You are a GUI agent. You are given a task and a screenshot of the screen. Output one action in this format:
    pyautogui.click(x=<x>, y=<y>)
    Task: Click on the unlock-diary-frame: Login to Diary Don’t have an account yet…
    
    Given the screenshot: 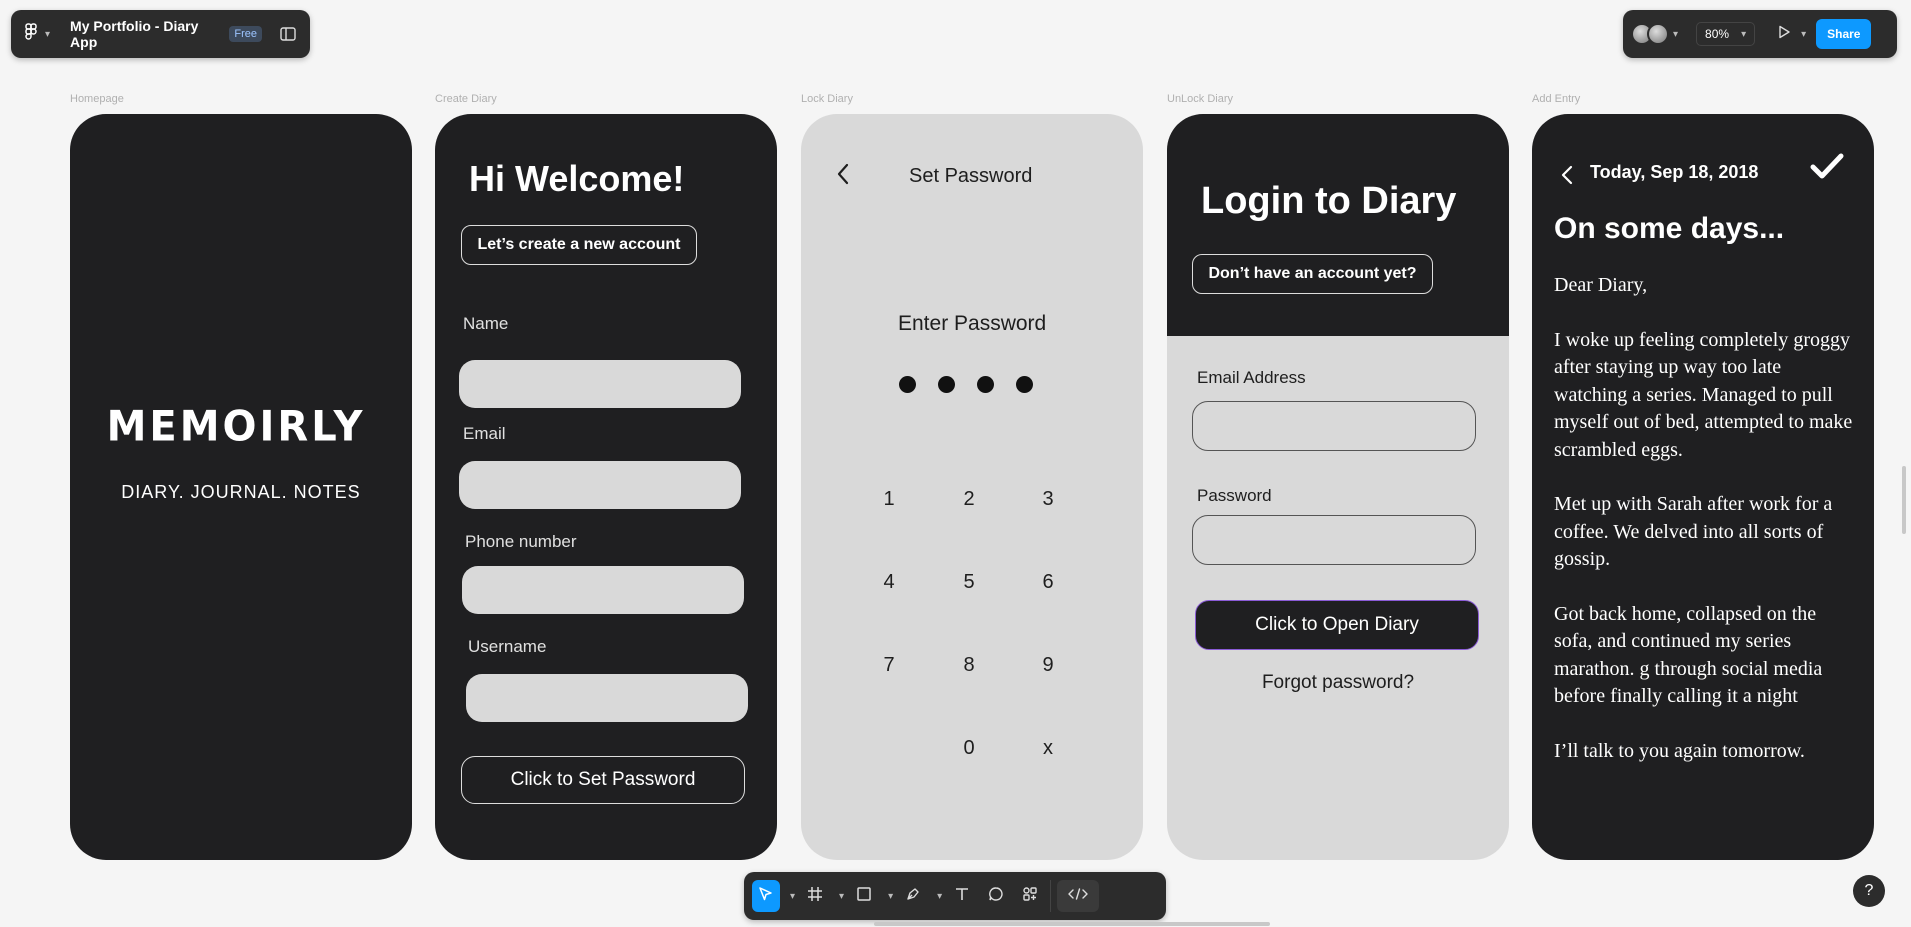 What is the action you would take?
    pyautogui.click(x=1338, y=487)
    